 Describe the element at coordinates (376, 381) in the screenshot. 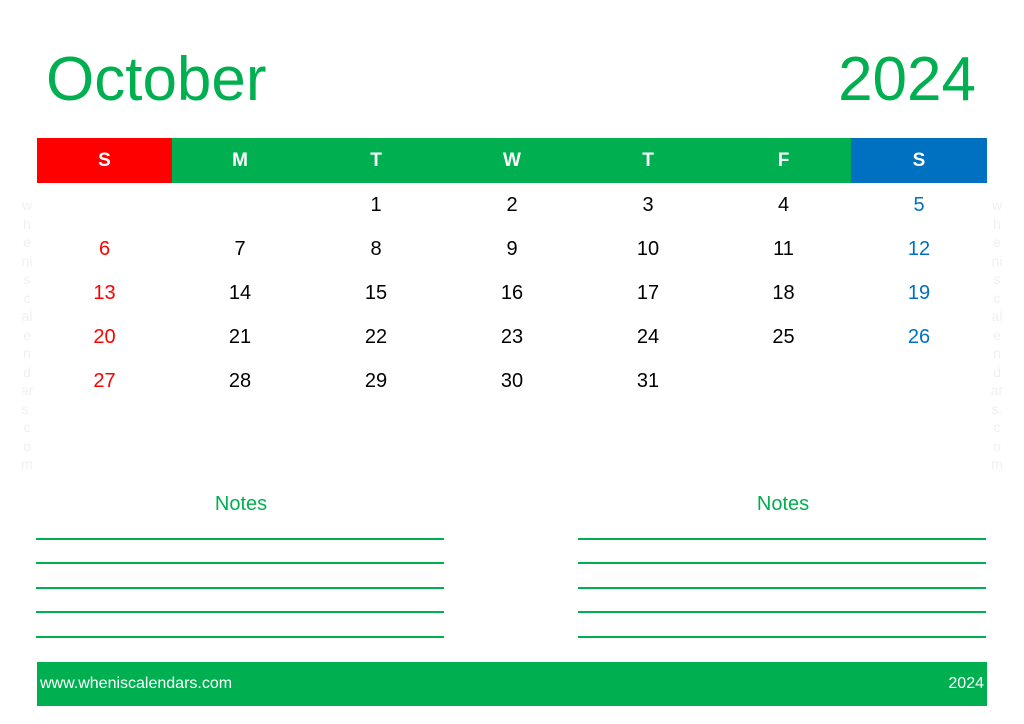

I see `day-cell: 29` at that location.